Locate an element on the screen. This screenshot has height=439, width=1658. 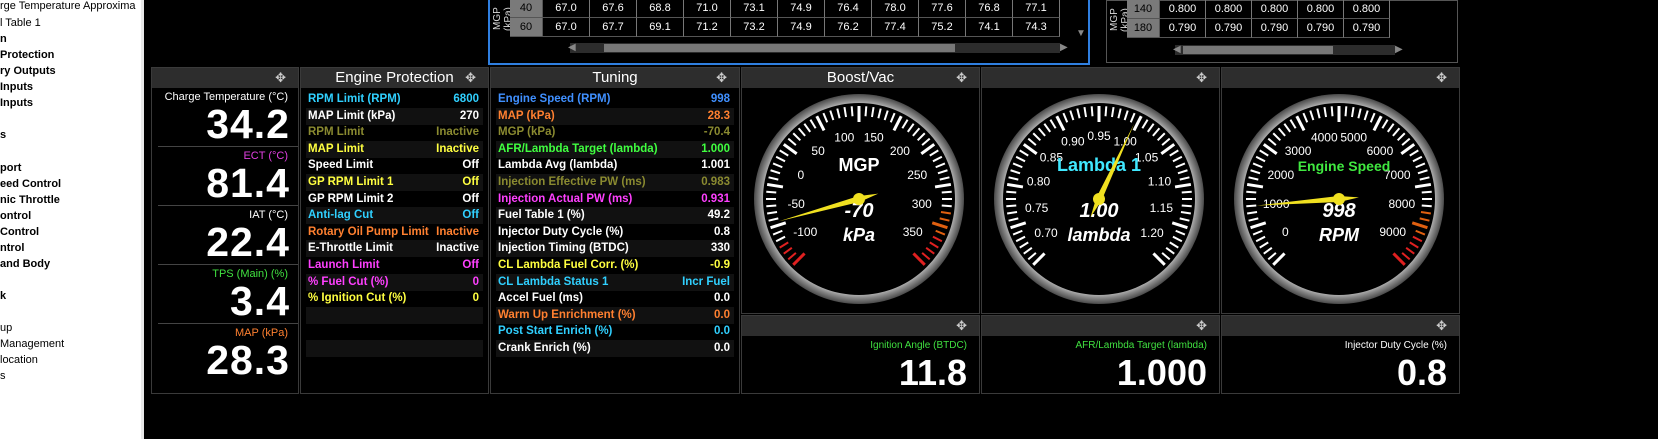
table-cell: 67.6 is located at coordinates (613, 9).